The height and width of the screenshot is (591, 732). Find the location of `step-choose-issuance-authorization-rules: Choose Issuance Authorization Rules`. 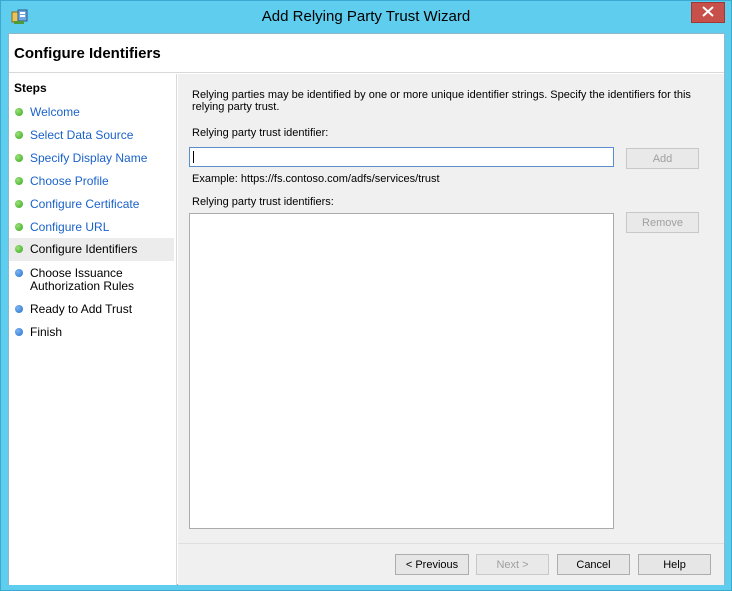

step-choose-issuance-authorization-rules: Choose Issuance Authorization Rules is located at coordinates (91, 282).